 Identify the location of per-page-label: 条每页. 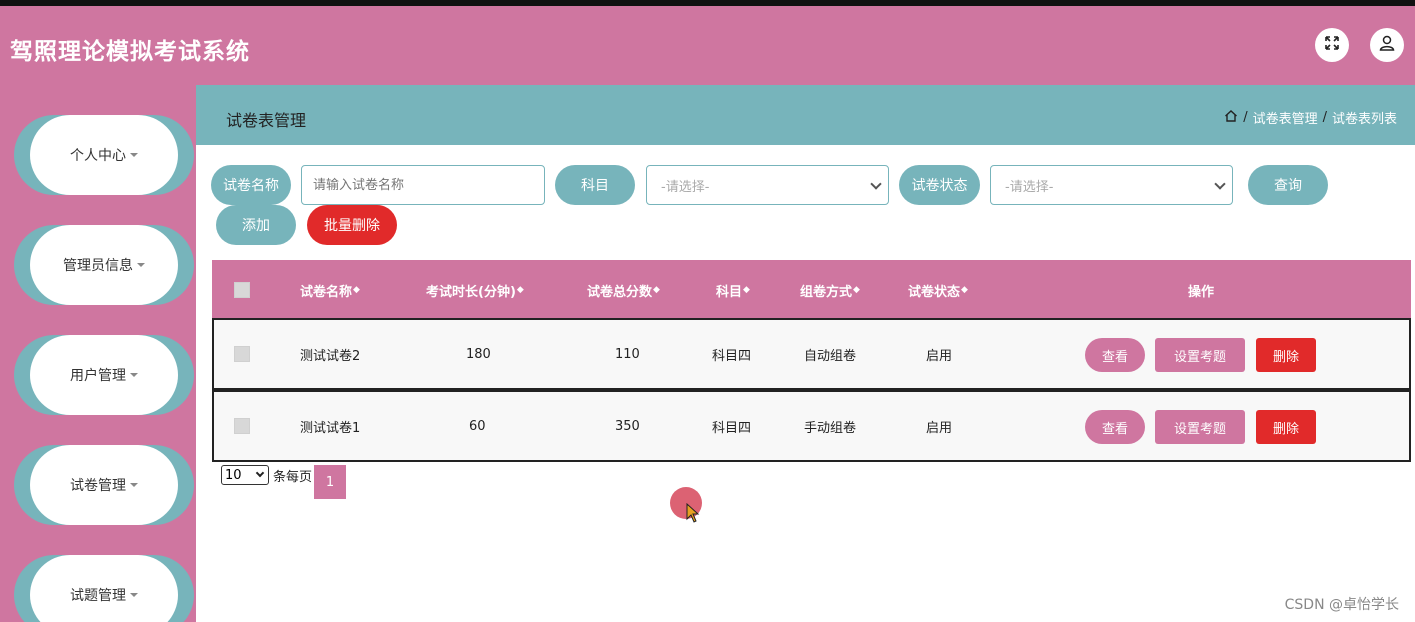
(293, 477).